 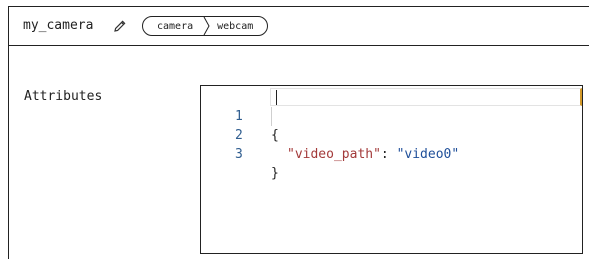 I want to click on json-close-brace: }, so click(x=275, y=173).